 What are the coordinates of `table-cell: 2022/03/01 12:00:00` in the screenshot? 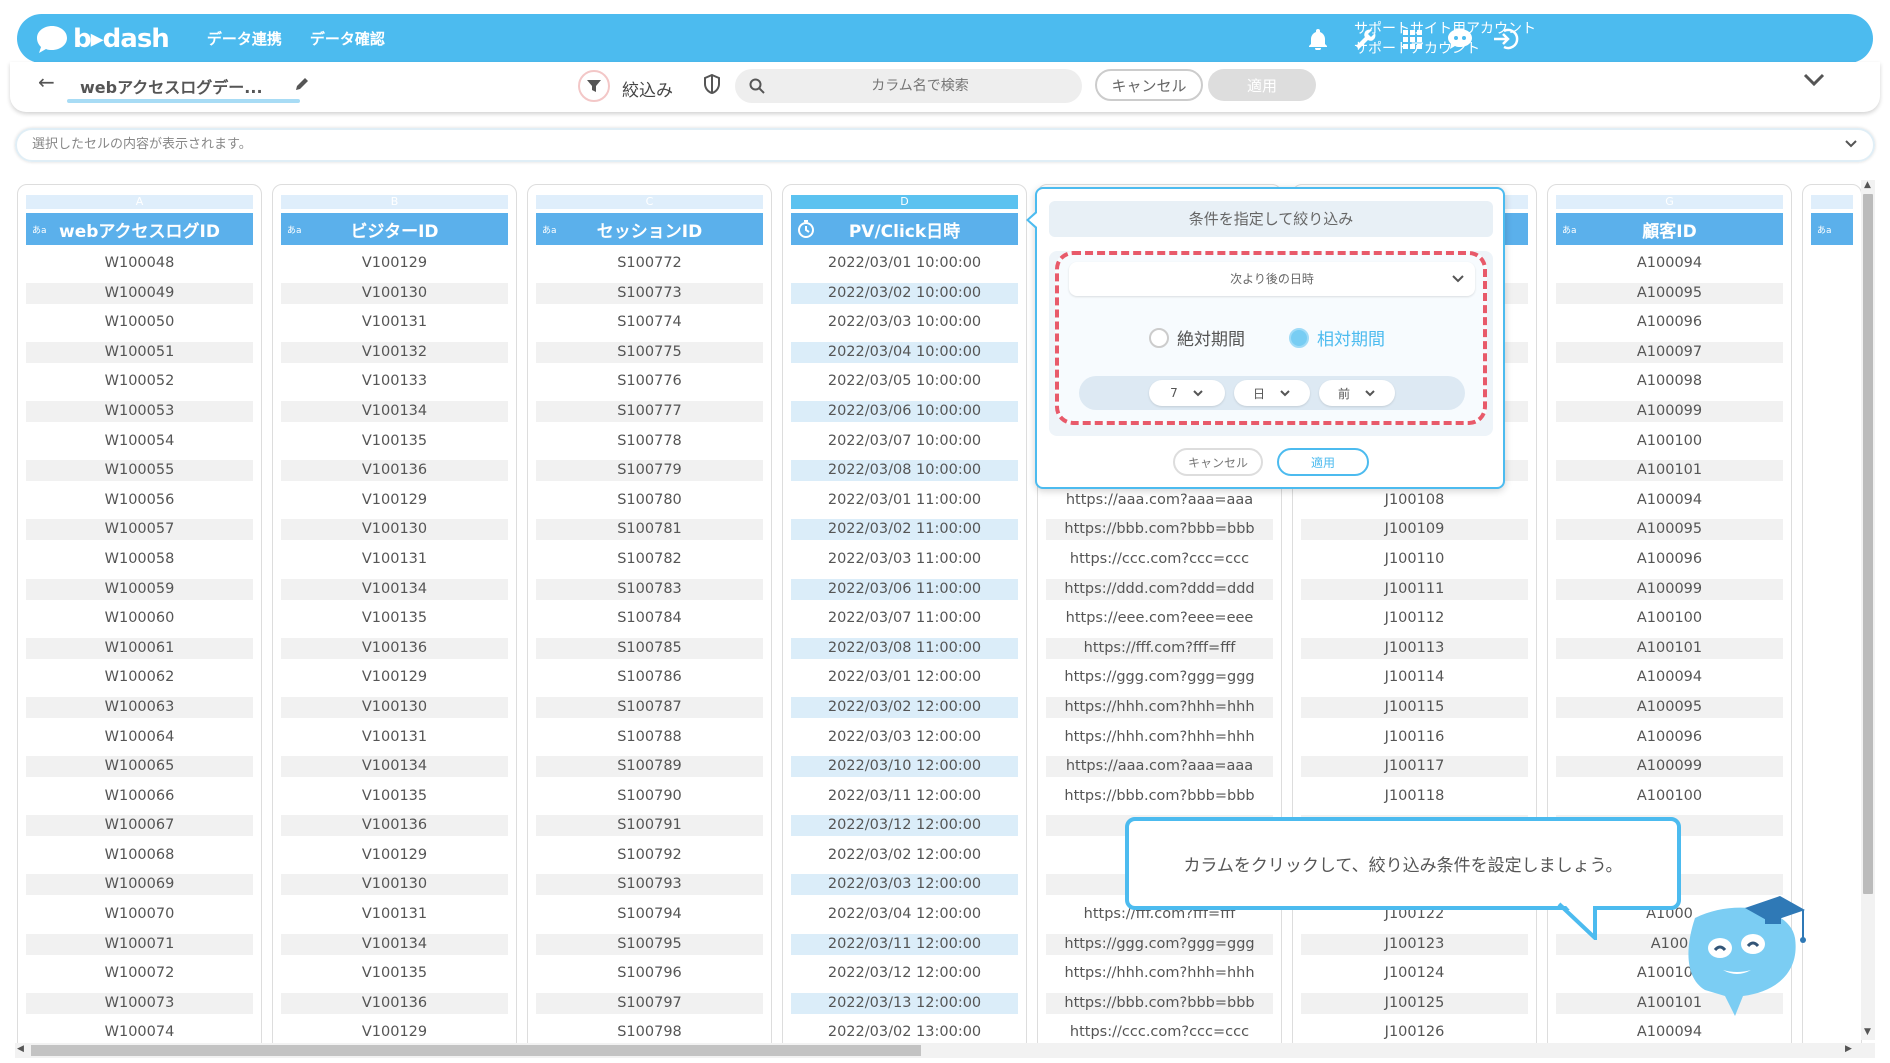 It's located at (904, 677).